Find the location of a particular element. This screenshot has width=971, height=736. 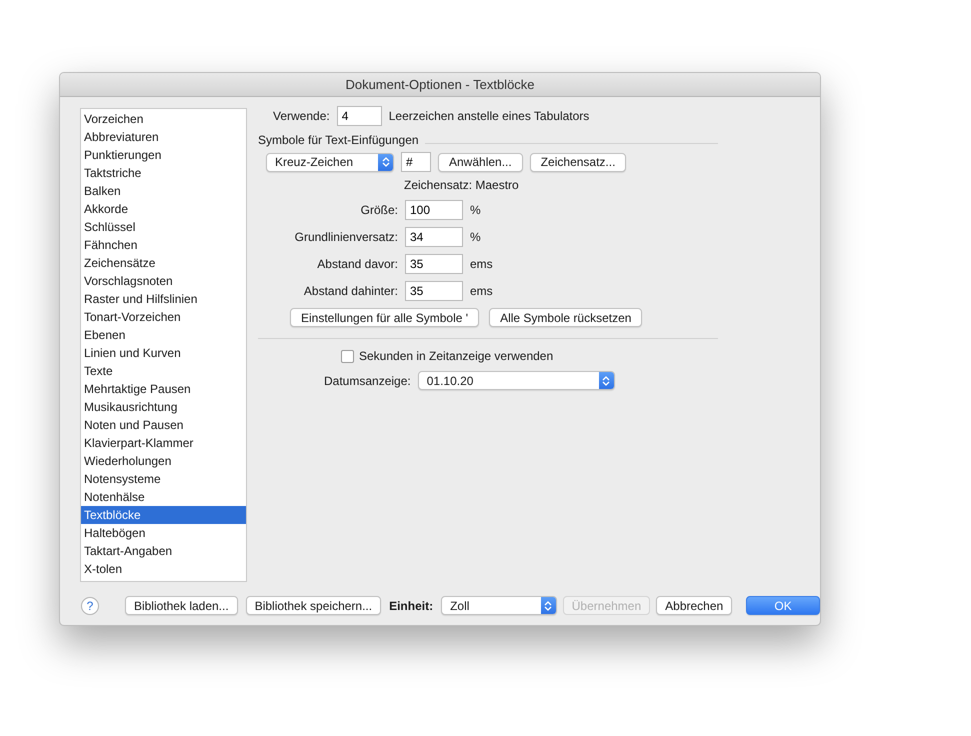

field-label: Einheit: is located at coordinates (411, 605).